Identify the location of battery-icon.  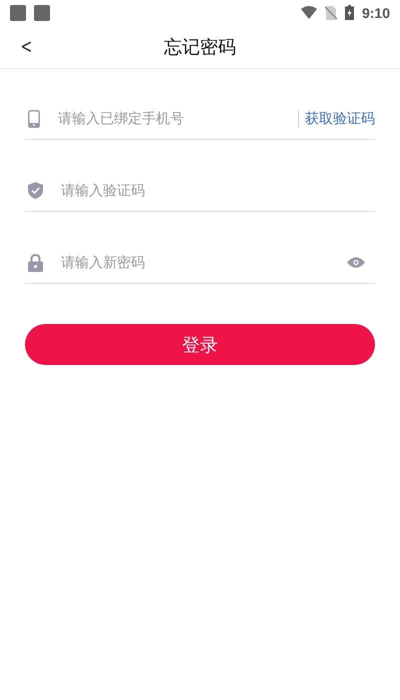
(349, 12).